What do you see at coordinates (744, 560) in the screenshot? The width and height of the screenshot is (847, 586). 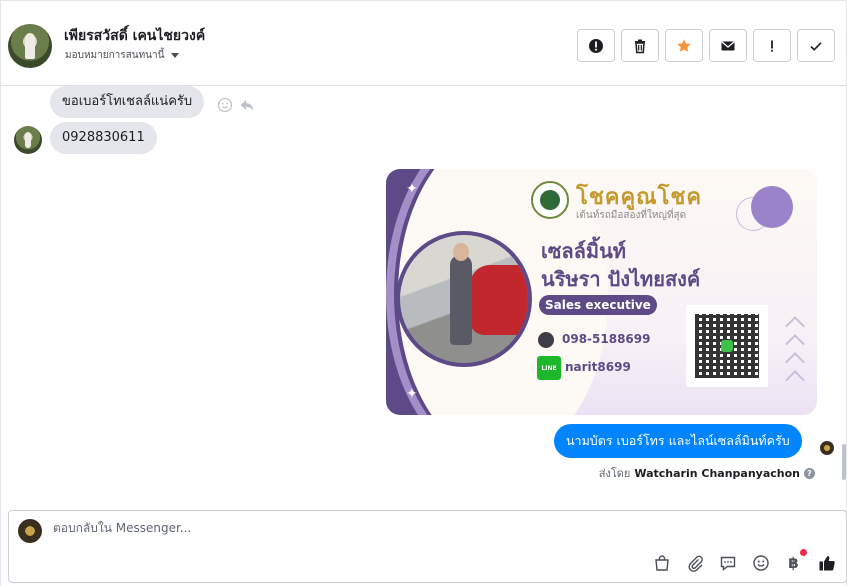 I see `composer-tools: ฿` at bounding box center [744, 560].